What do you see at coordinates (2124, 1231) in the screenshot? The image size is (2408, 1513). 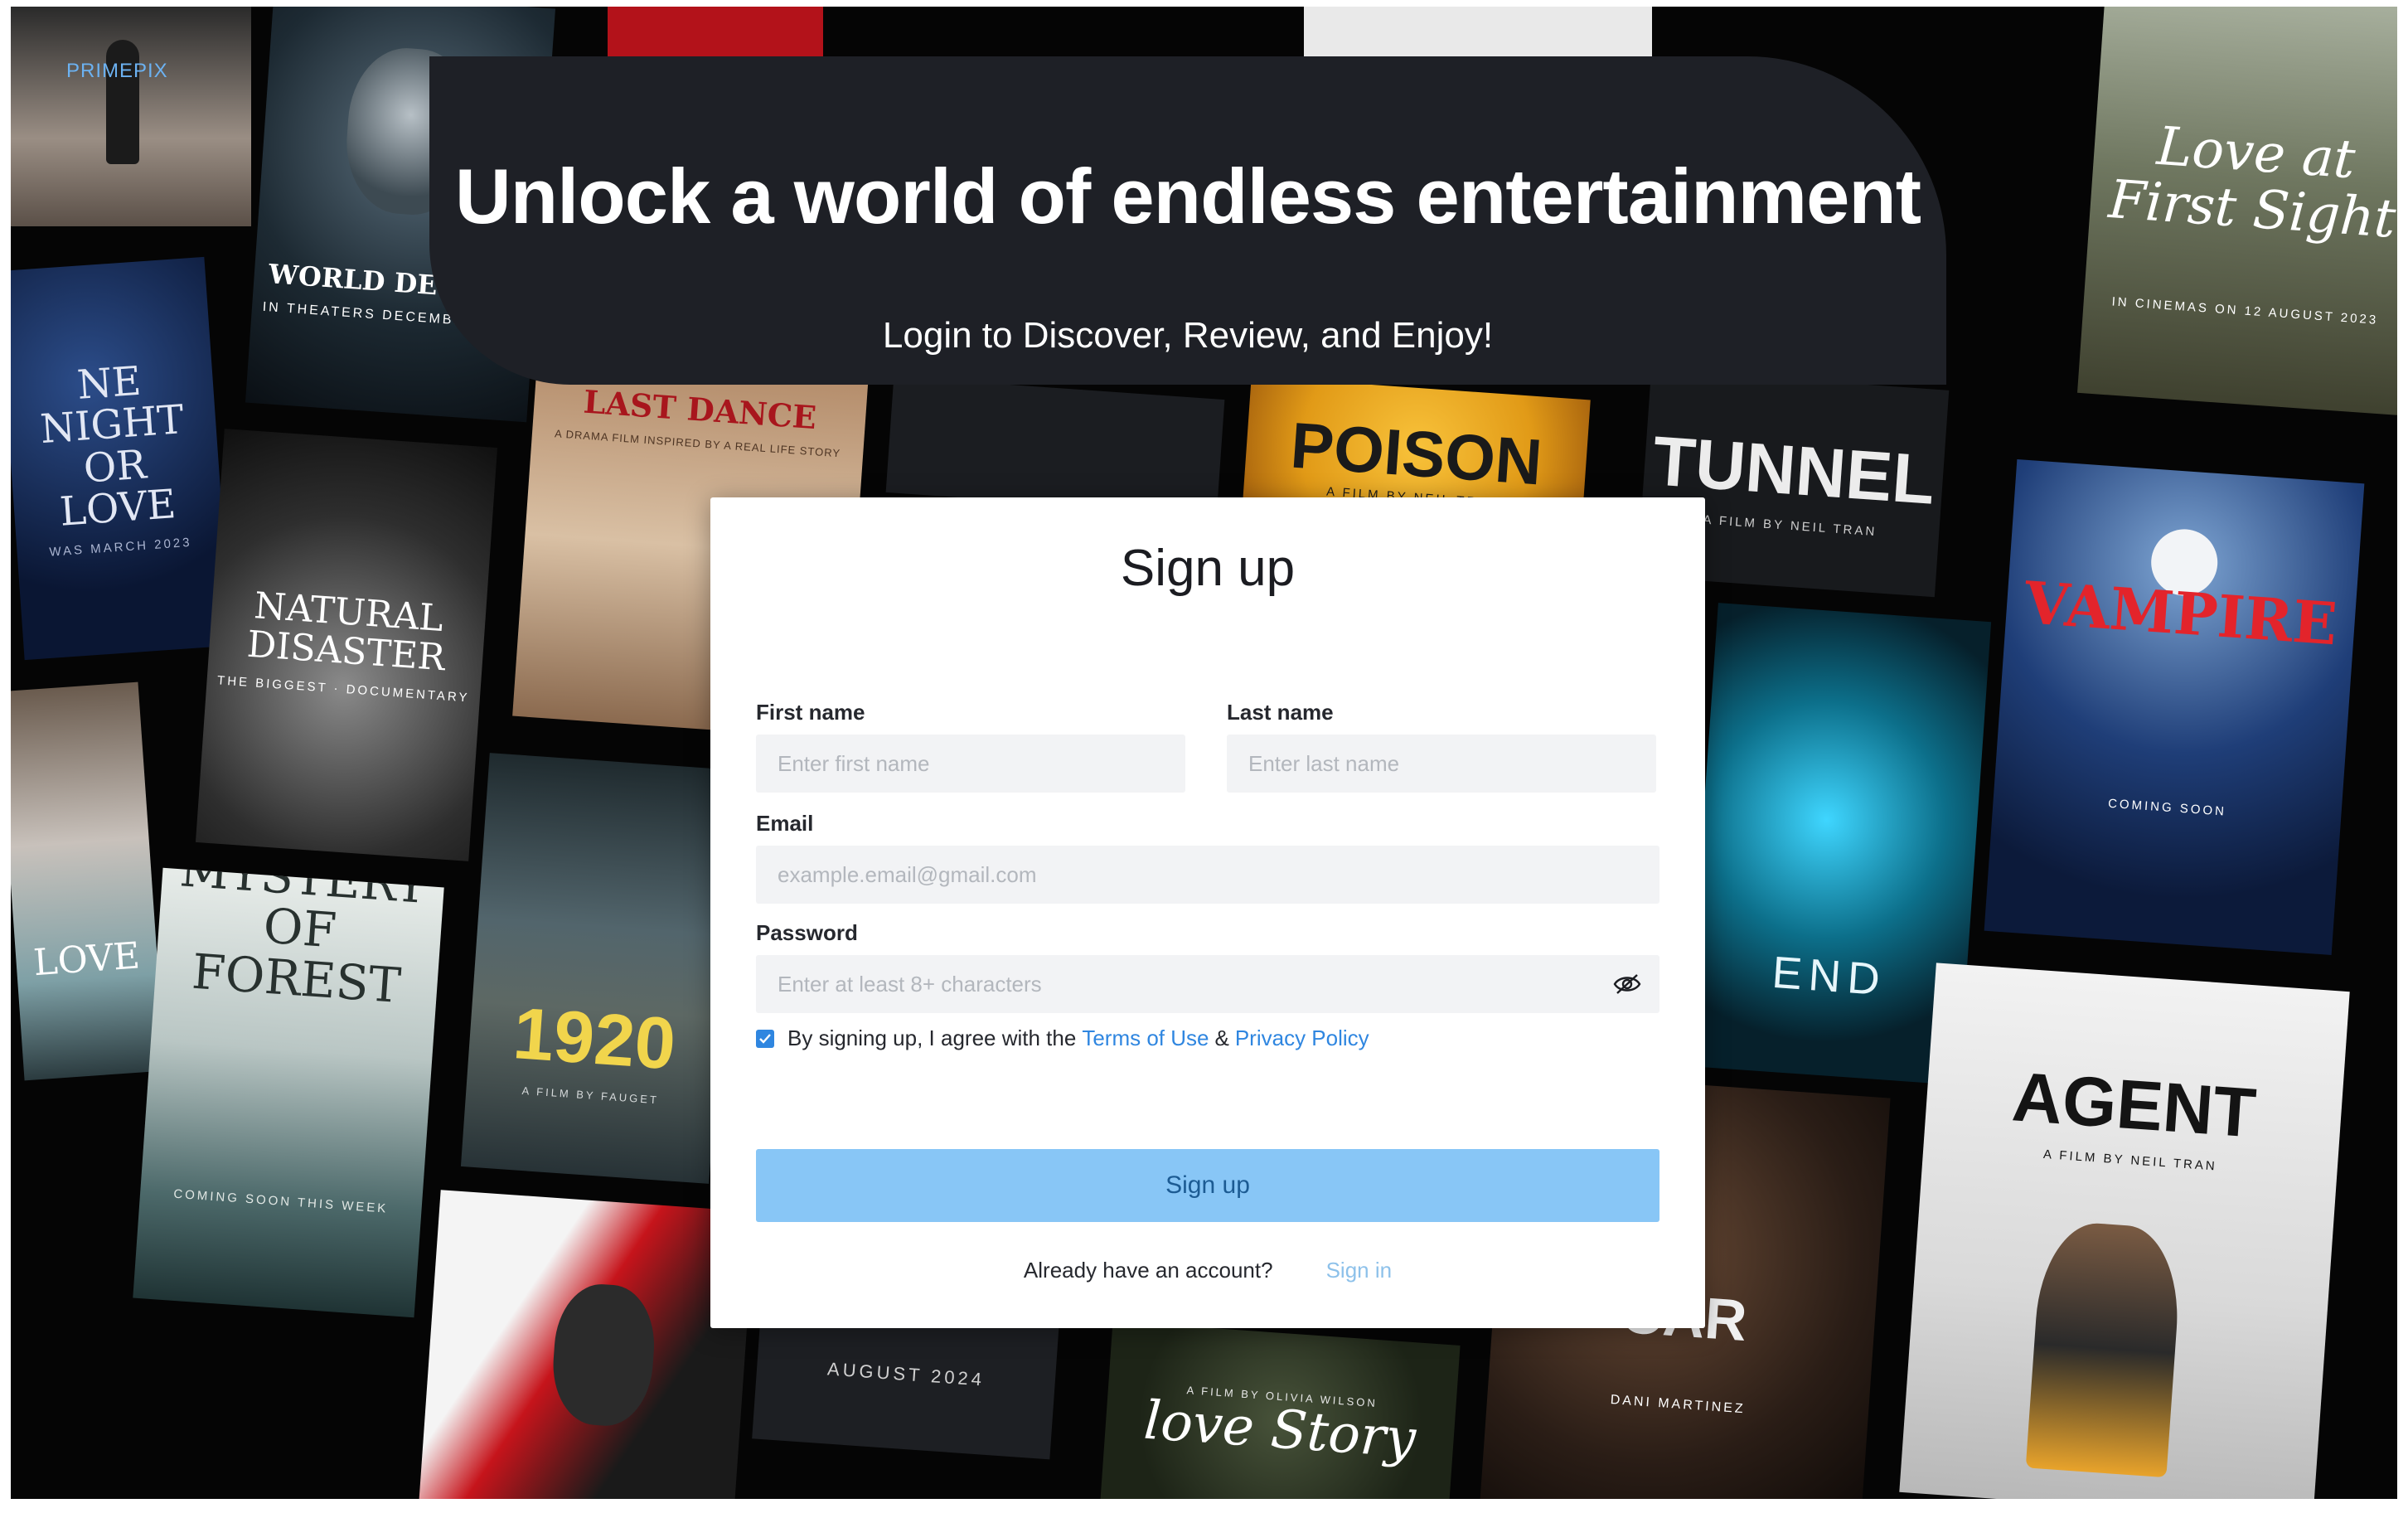 I see `poster-tile: AGENT A FILM BY NEIL TRAN` at bounding box center [2124, 1231].